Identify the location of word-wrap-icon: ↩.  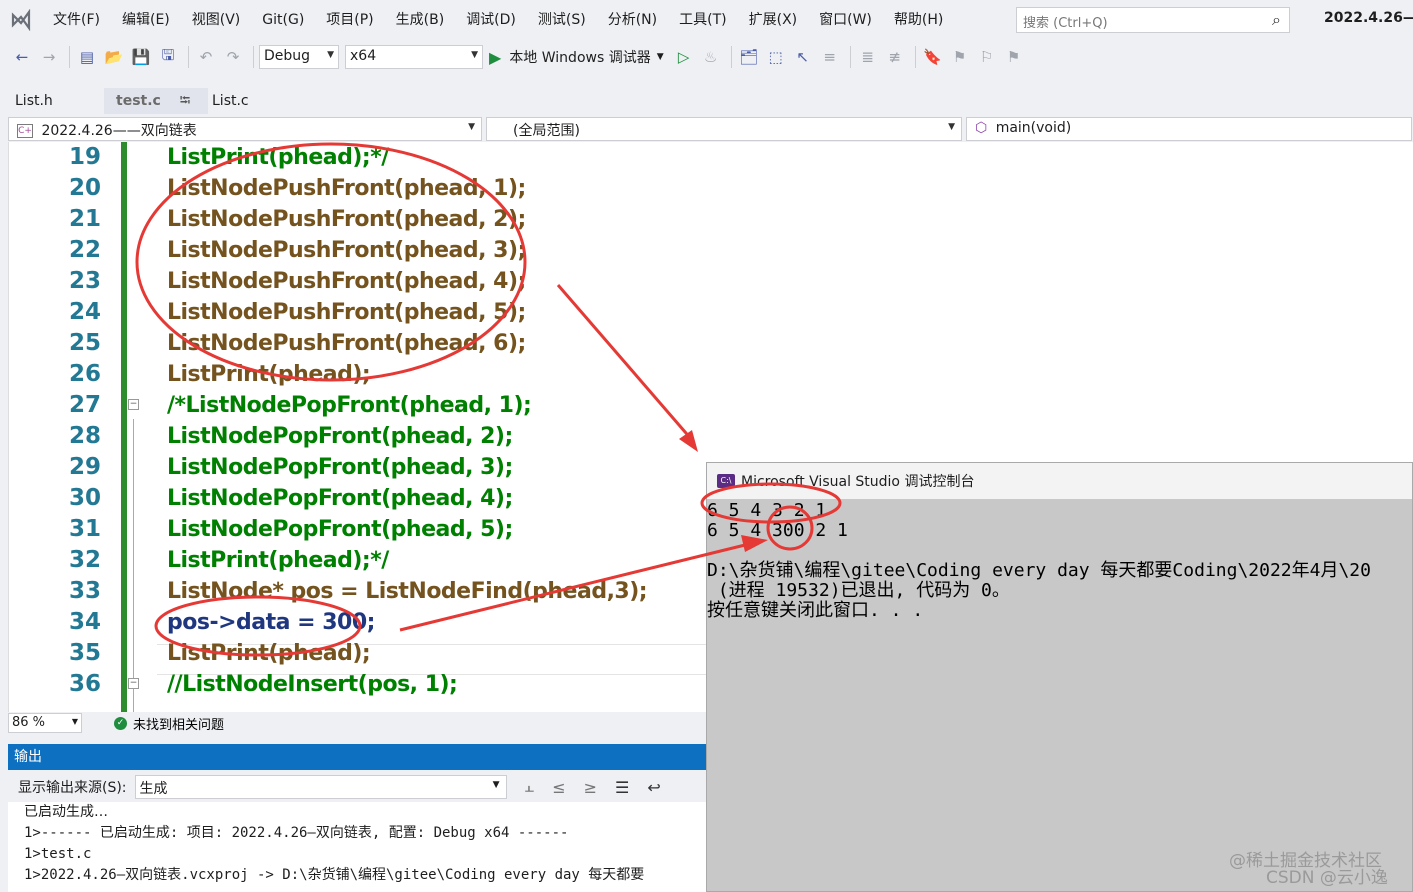
(653, 787).